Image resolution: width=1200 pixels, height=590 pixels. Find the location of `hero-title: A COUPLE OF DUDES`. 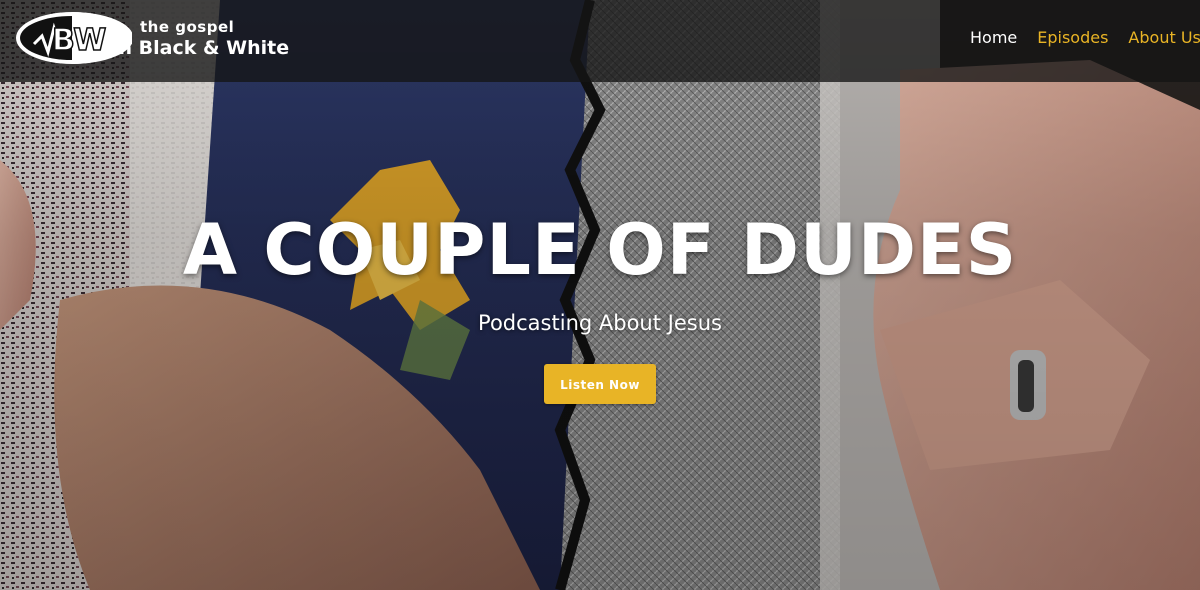

hero-title: A COUPLE OF DUDES is located at coordinates (600, 250).